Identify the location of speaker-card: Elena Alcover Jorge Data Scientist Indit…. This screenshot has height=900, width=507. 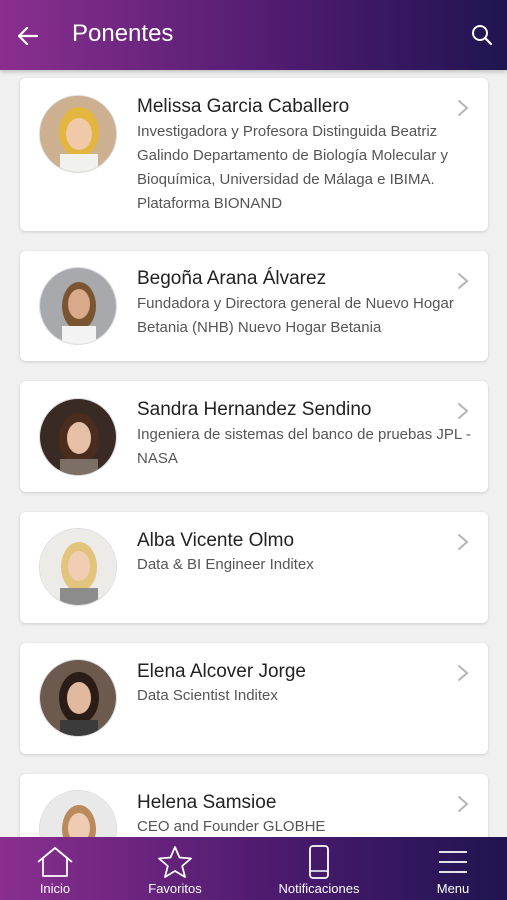
(254, 698).